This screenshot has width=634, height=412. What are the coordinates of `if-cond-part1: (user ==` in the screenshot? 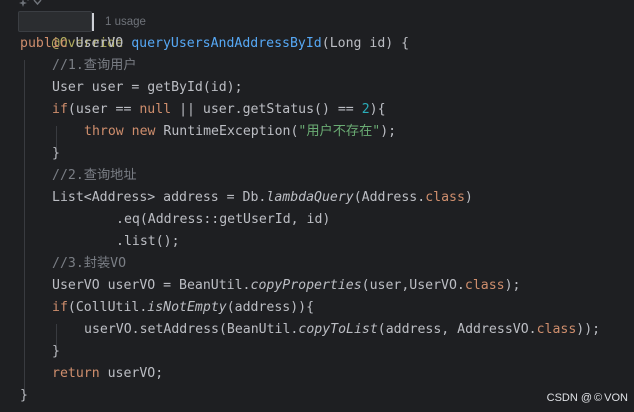 It's located at (103, 109).